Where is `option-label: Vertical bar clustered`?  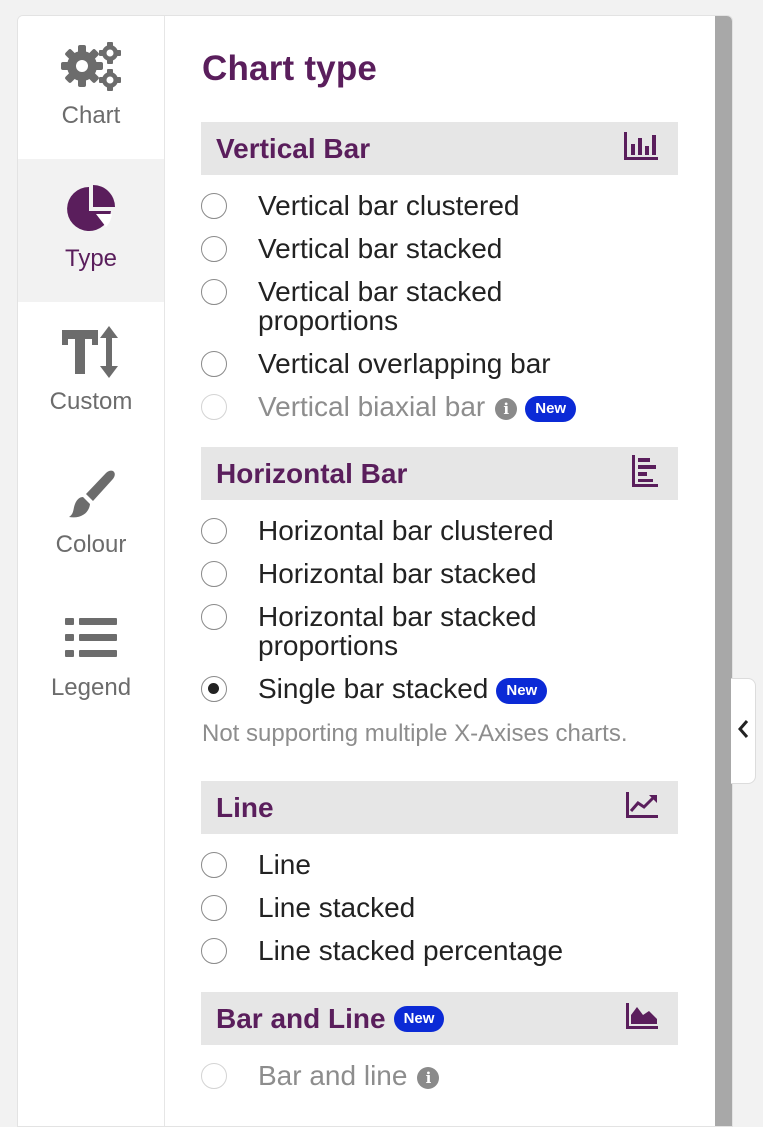
option-label: Vertical bar clustered is located at coordinates (389, 205).